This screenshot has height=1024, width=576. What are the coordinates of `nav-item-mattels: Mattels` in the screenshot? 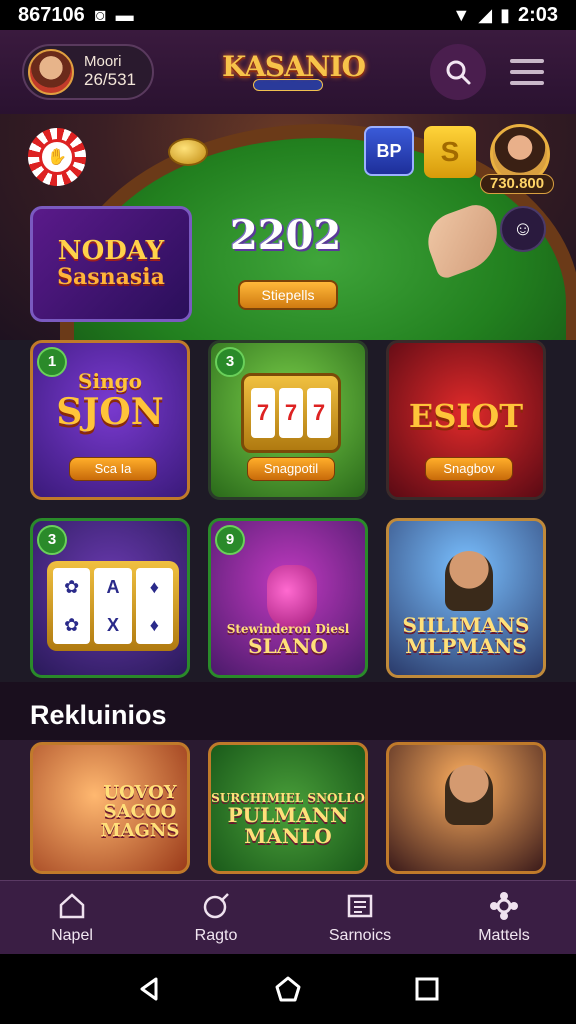 It's located at (504, 917).